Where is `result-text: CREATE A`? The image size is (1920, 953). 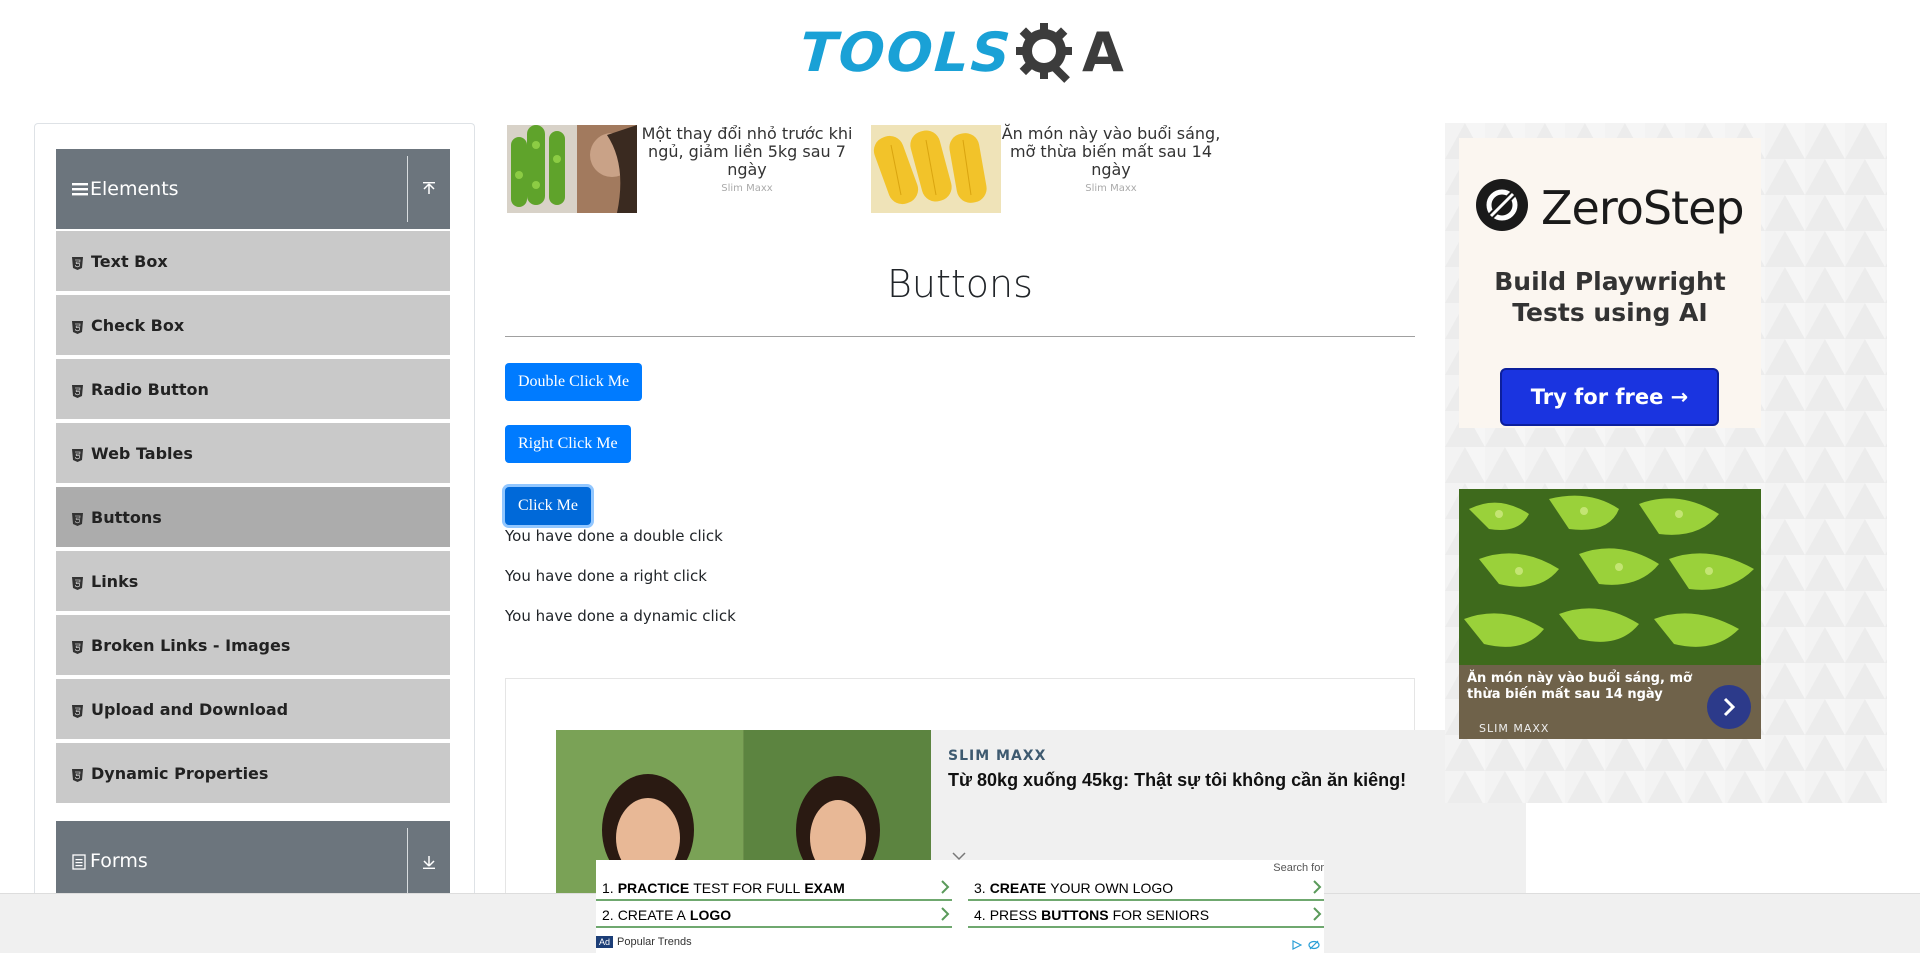 result-text: CREATE A is located at coordinates (651, 915).